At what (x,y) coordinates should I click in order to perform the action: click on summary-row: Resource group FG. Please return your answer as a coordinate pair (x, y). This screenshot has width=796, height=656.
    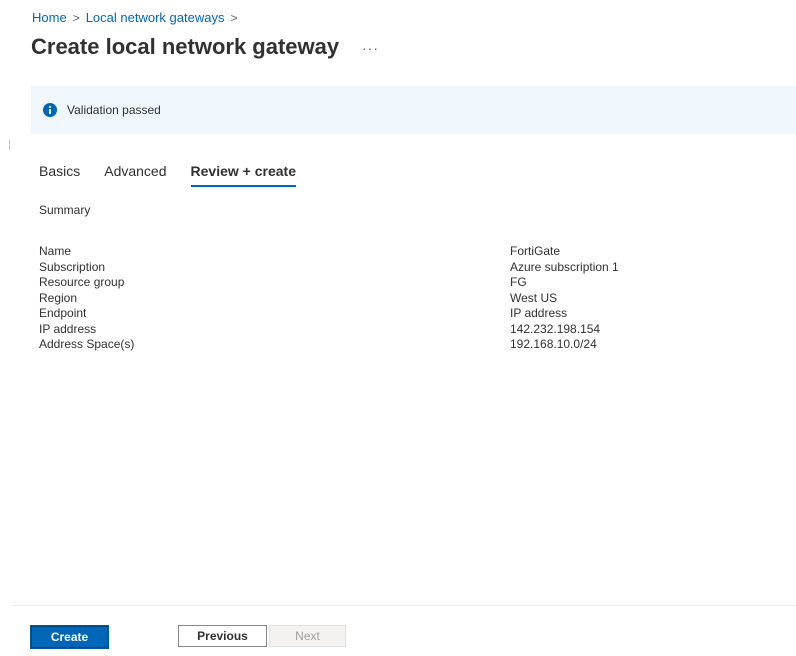
    Looking at the image, I should click on (389, 283).